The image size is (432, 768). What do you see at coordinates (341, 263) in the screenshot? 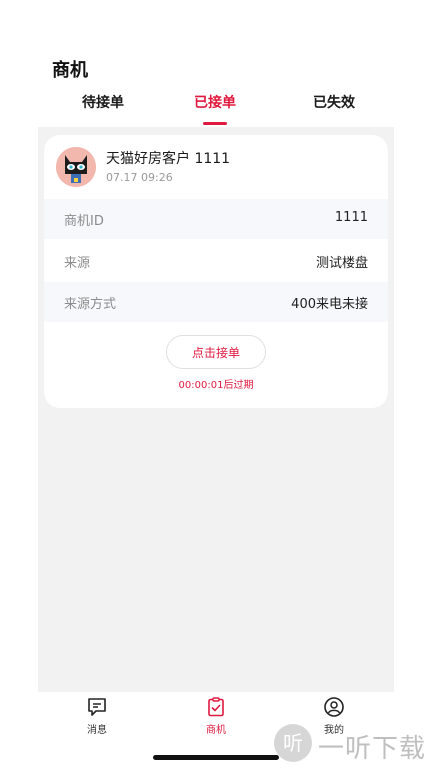
I see `info-value: 测试楼盘` at bounding box center [341, 263].